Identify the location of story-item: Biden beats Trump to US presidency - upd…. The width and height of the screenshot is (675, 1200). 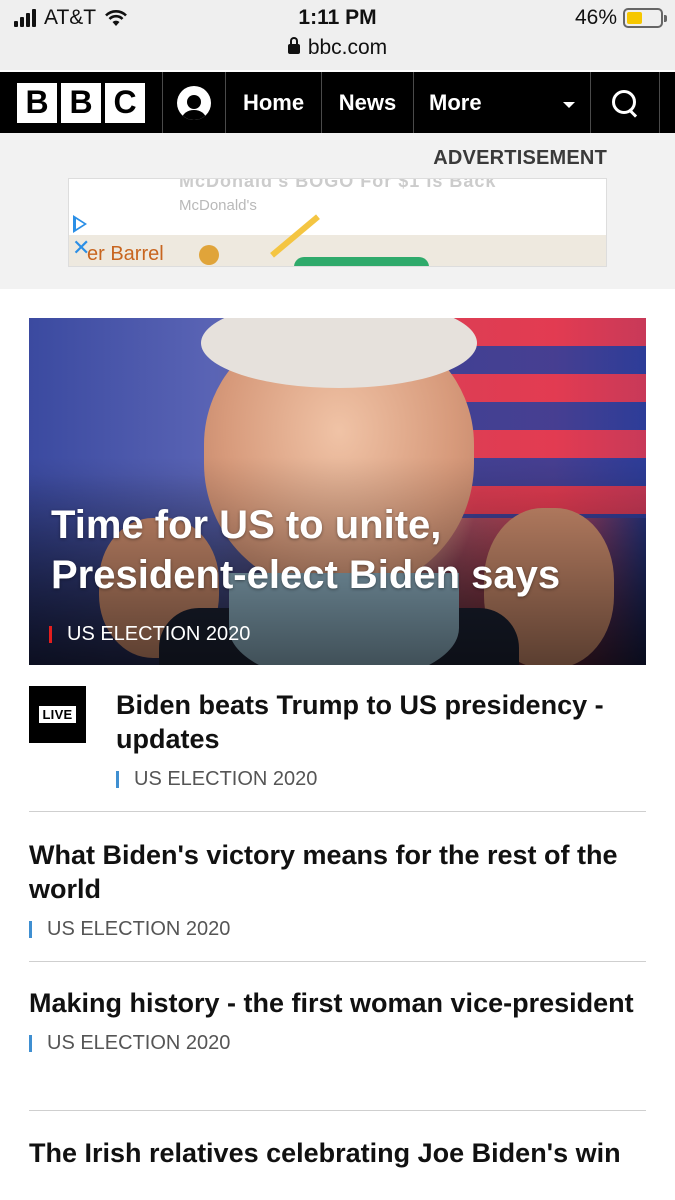
(381, 739).